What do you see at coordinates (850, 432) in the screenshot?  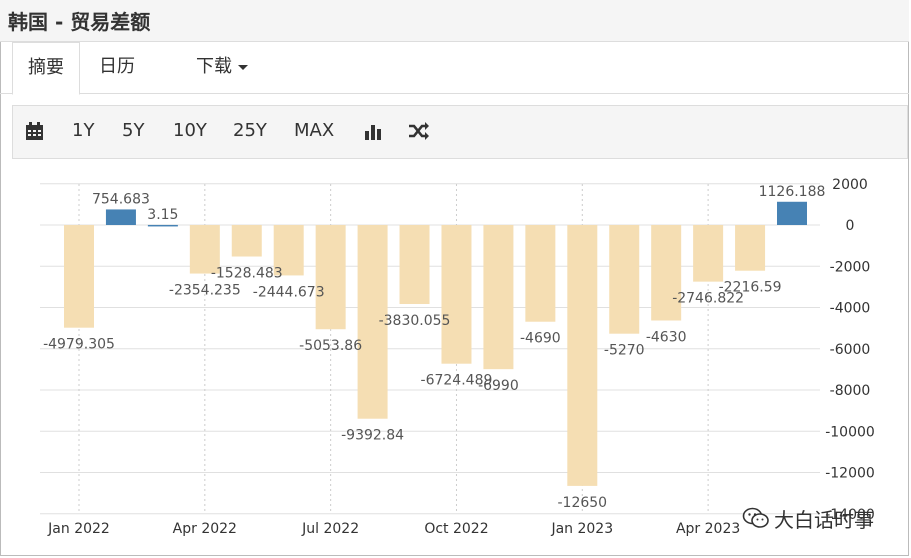 I see `y-tick-label: -10000` at bounding box center [850, 432].